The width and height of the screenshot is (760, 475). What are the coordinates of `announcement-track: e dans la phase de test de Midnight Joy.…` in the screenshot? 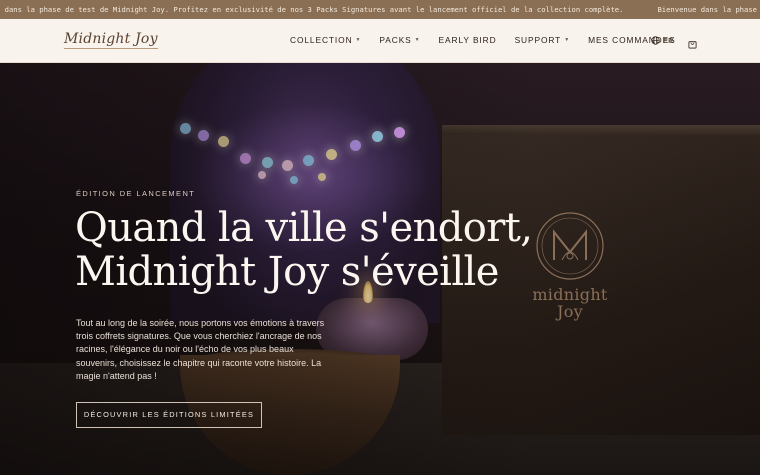 It's located at (380, 9).